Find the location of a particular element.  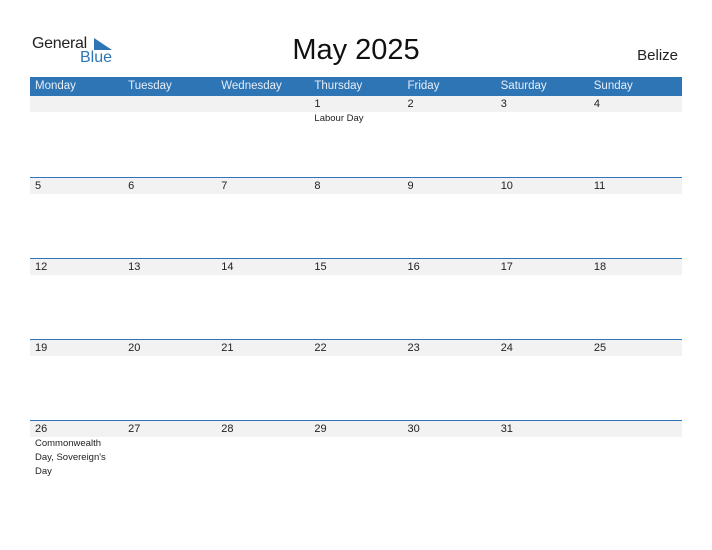

day-number: 11 is located at coordinates (599, 186).